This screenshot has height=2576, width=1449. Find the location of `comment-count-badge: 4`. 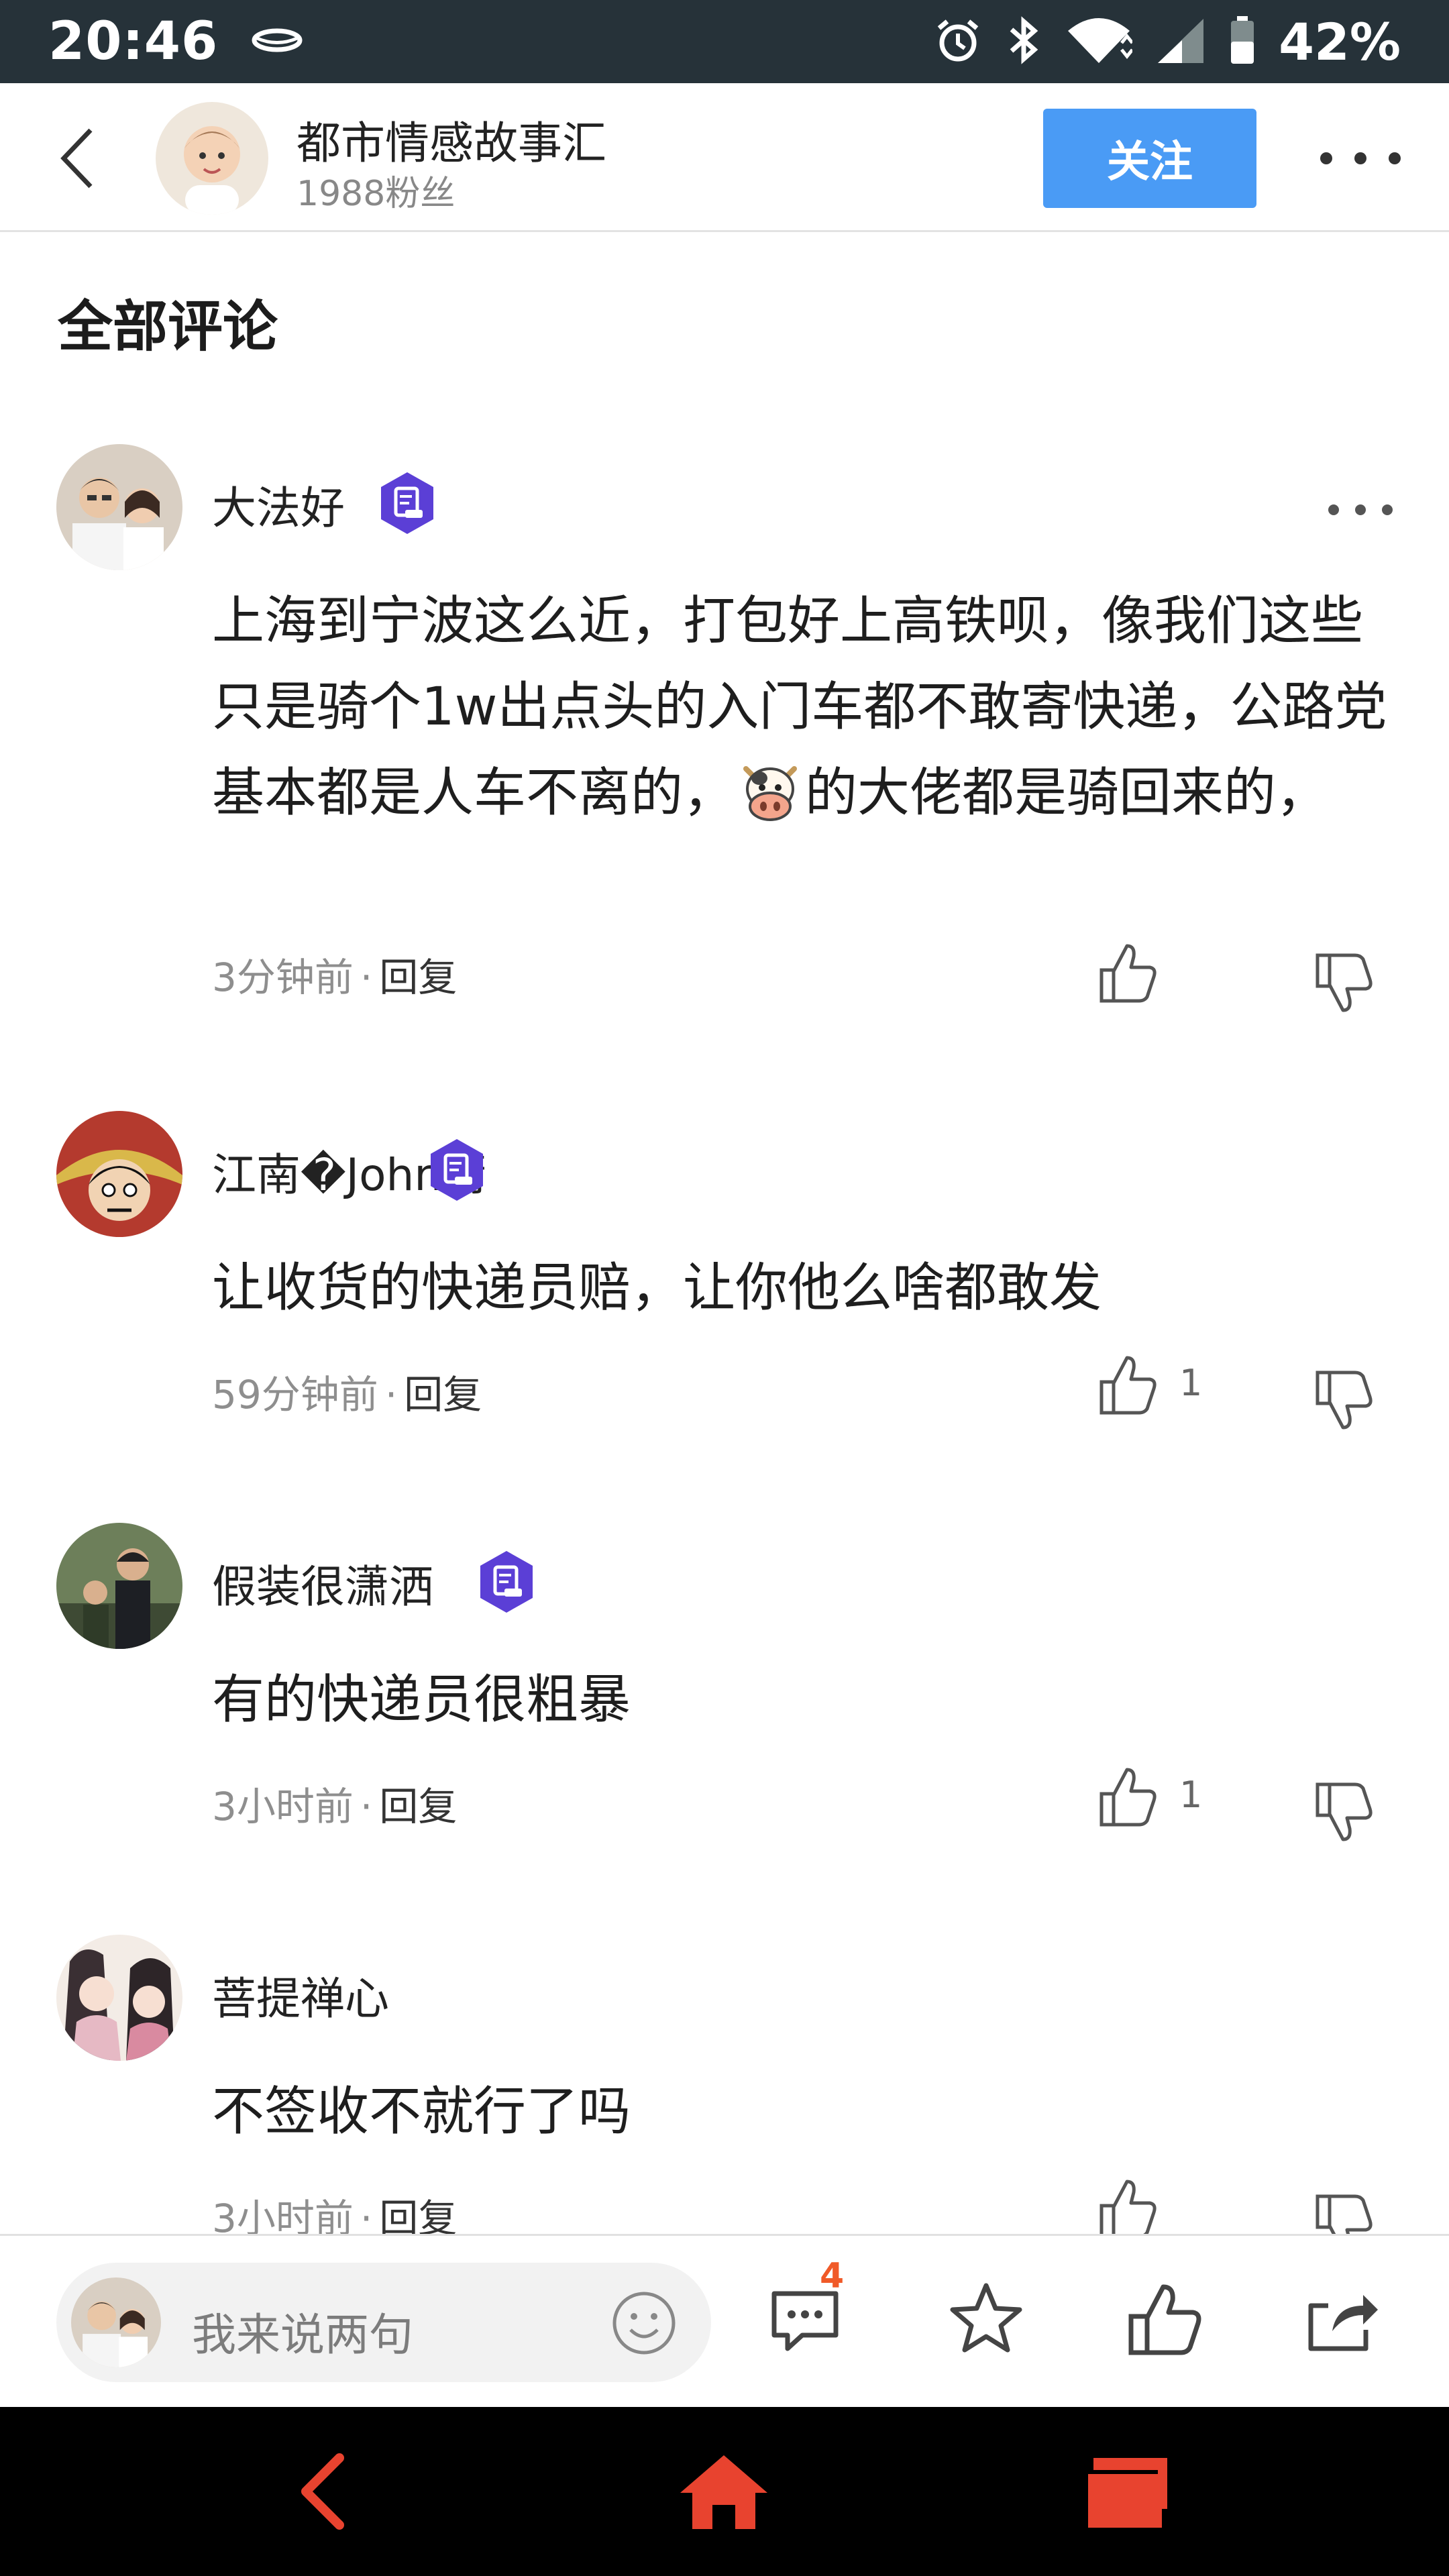

comment-count-badge: 4 is located at coordinates (832, 2276).